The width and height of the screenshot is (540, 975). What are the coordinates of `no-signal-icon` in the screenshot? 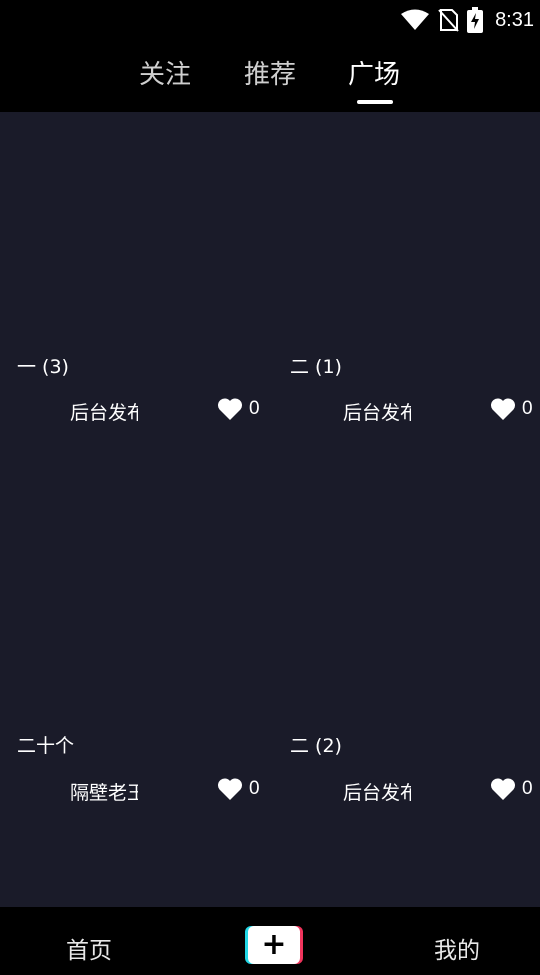 It's located at (448, 20).